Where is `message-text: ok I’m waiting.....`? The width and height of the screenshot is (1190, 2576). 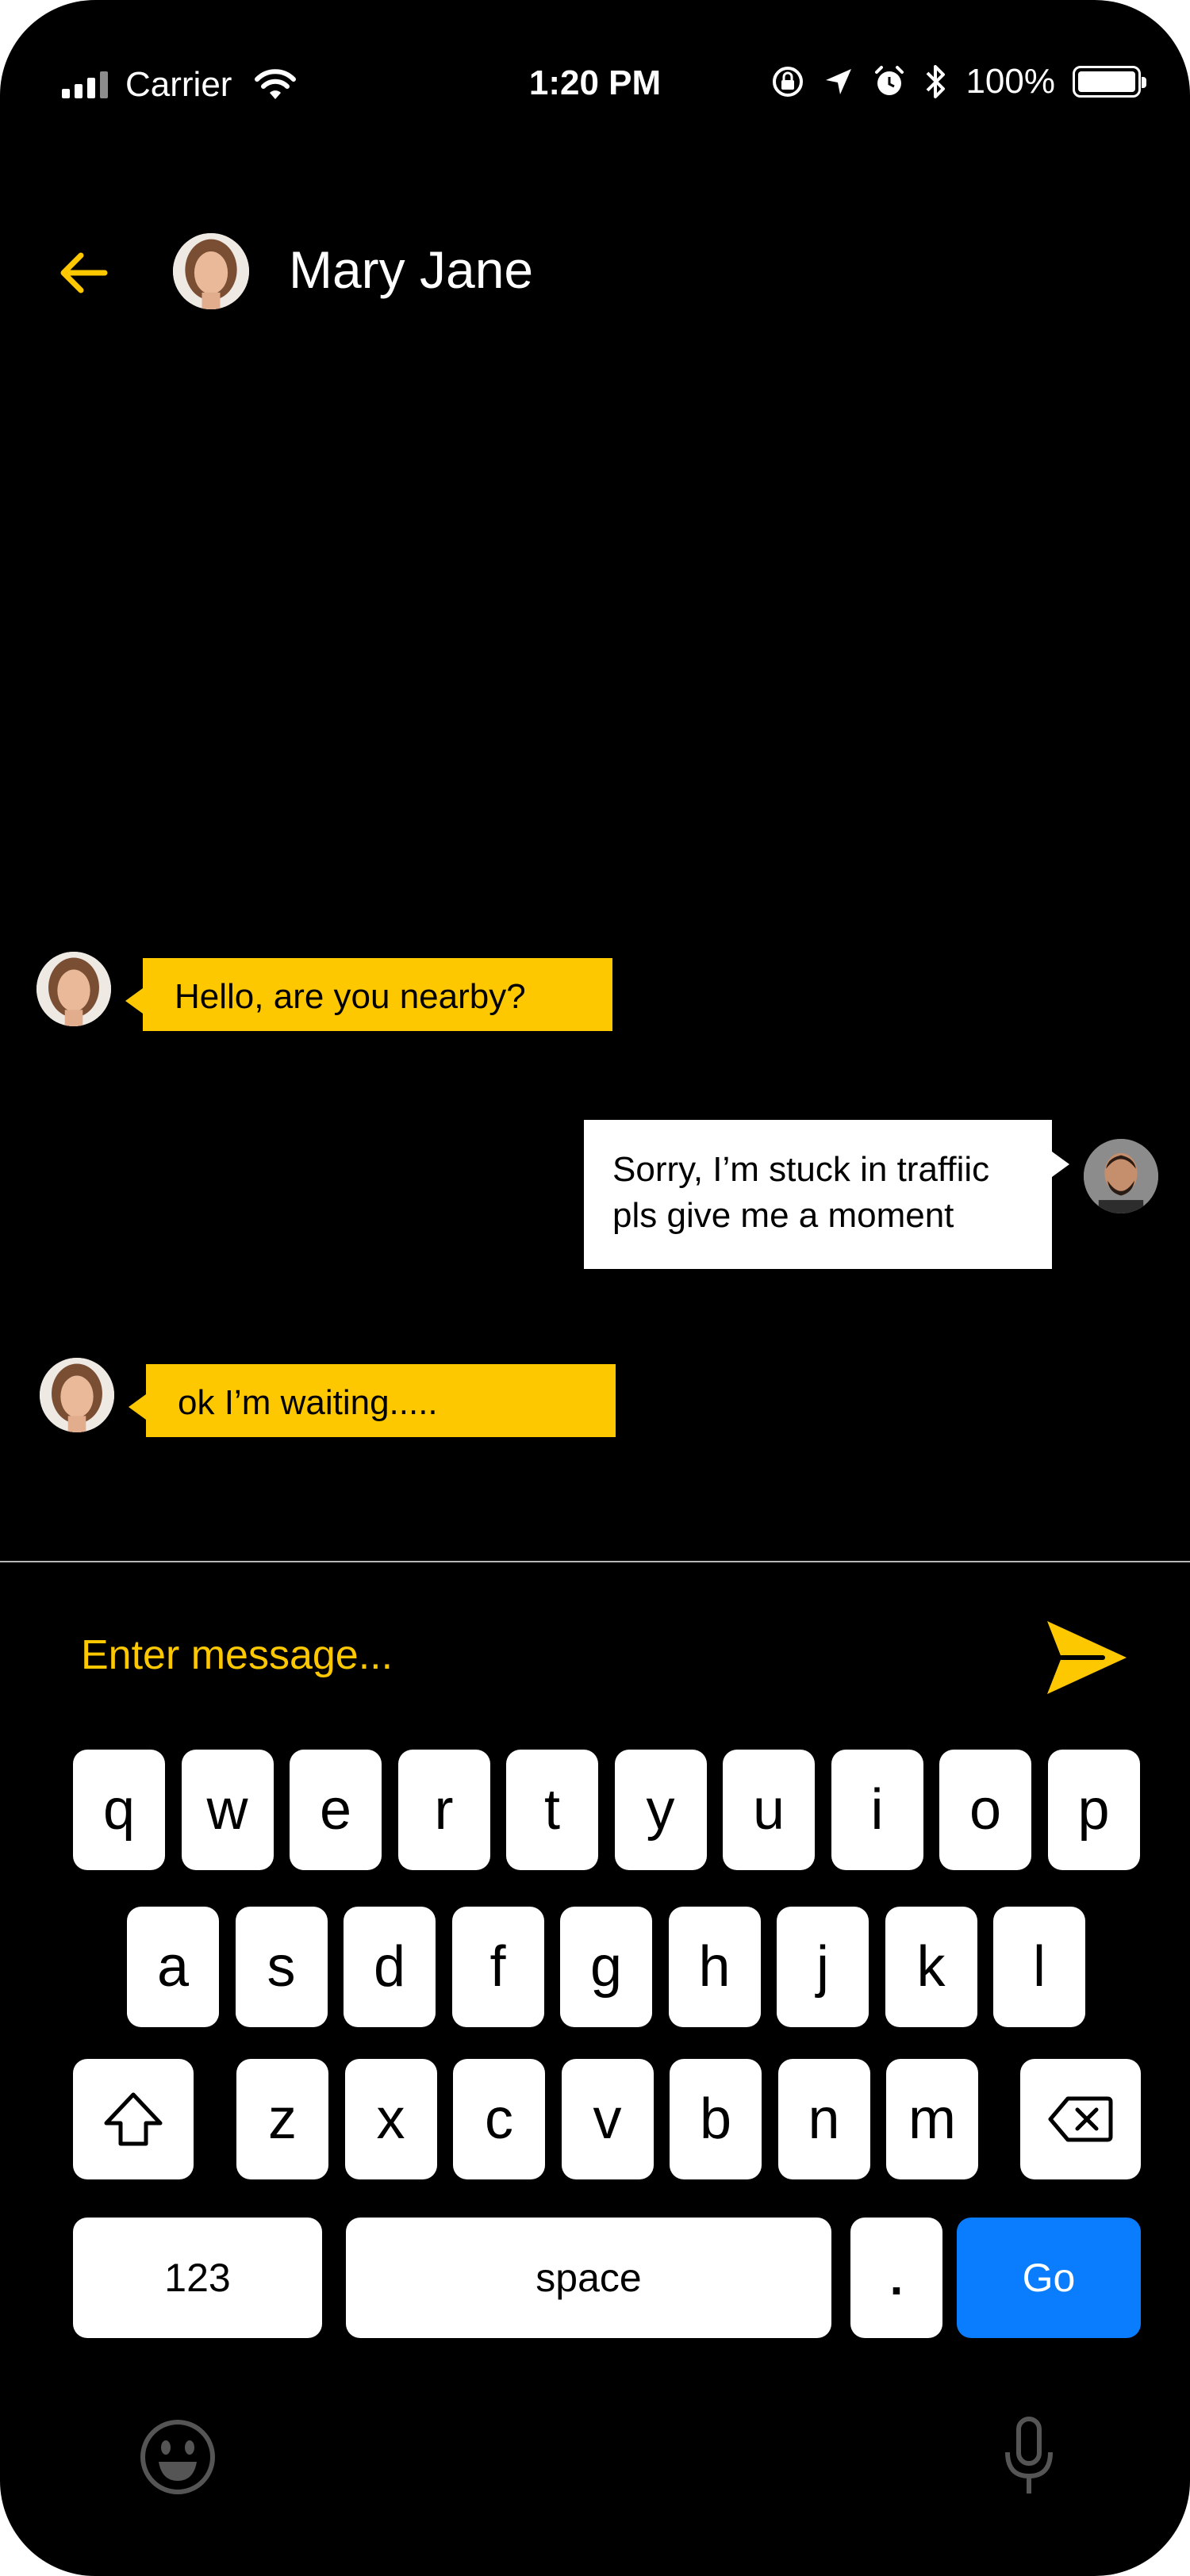
message-text: ok I’m waiting..... is located at coordinates (308, 1403).